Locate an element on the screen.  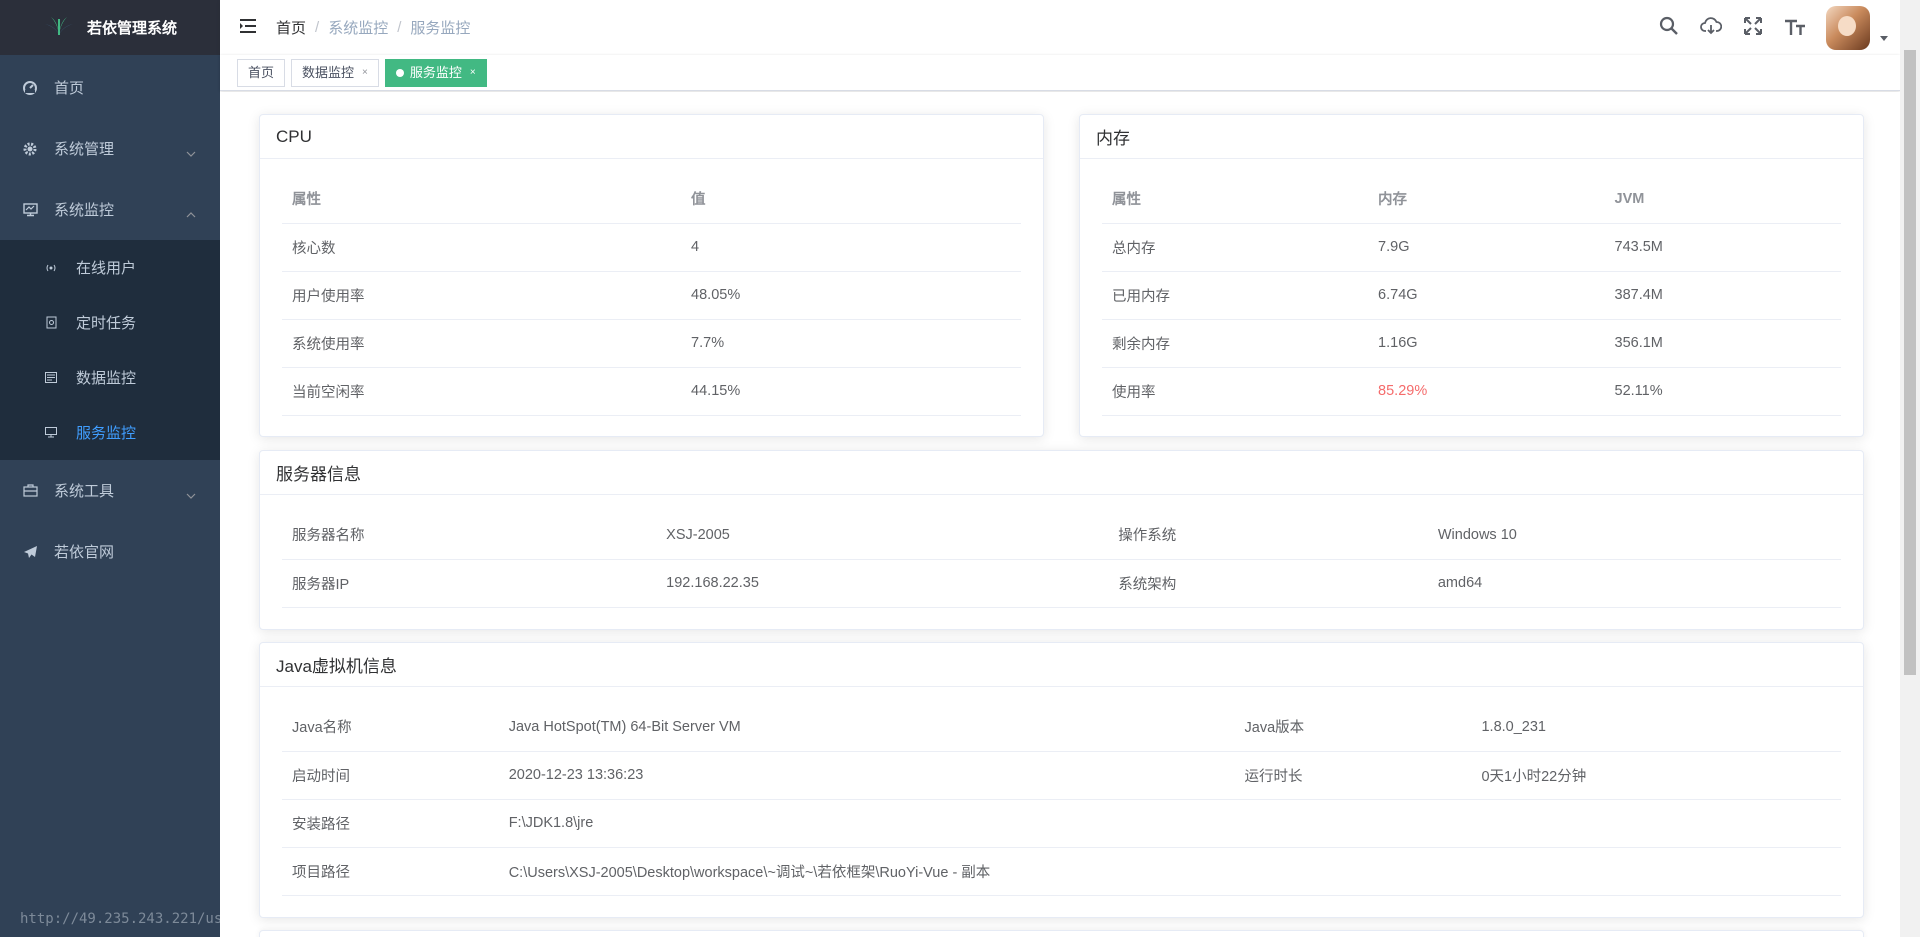
gear-icon is located at coordinates (30, 149).